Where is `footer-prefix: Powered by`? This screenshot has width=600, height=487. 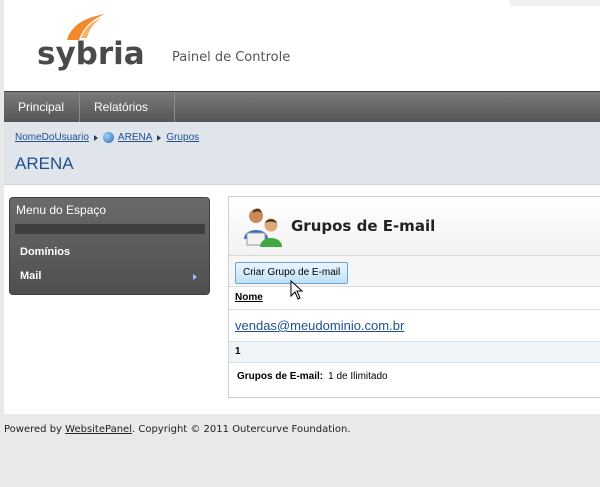
footer-prefix: Powered by is located at coordinates (35, 429).